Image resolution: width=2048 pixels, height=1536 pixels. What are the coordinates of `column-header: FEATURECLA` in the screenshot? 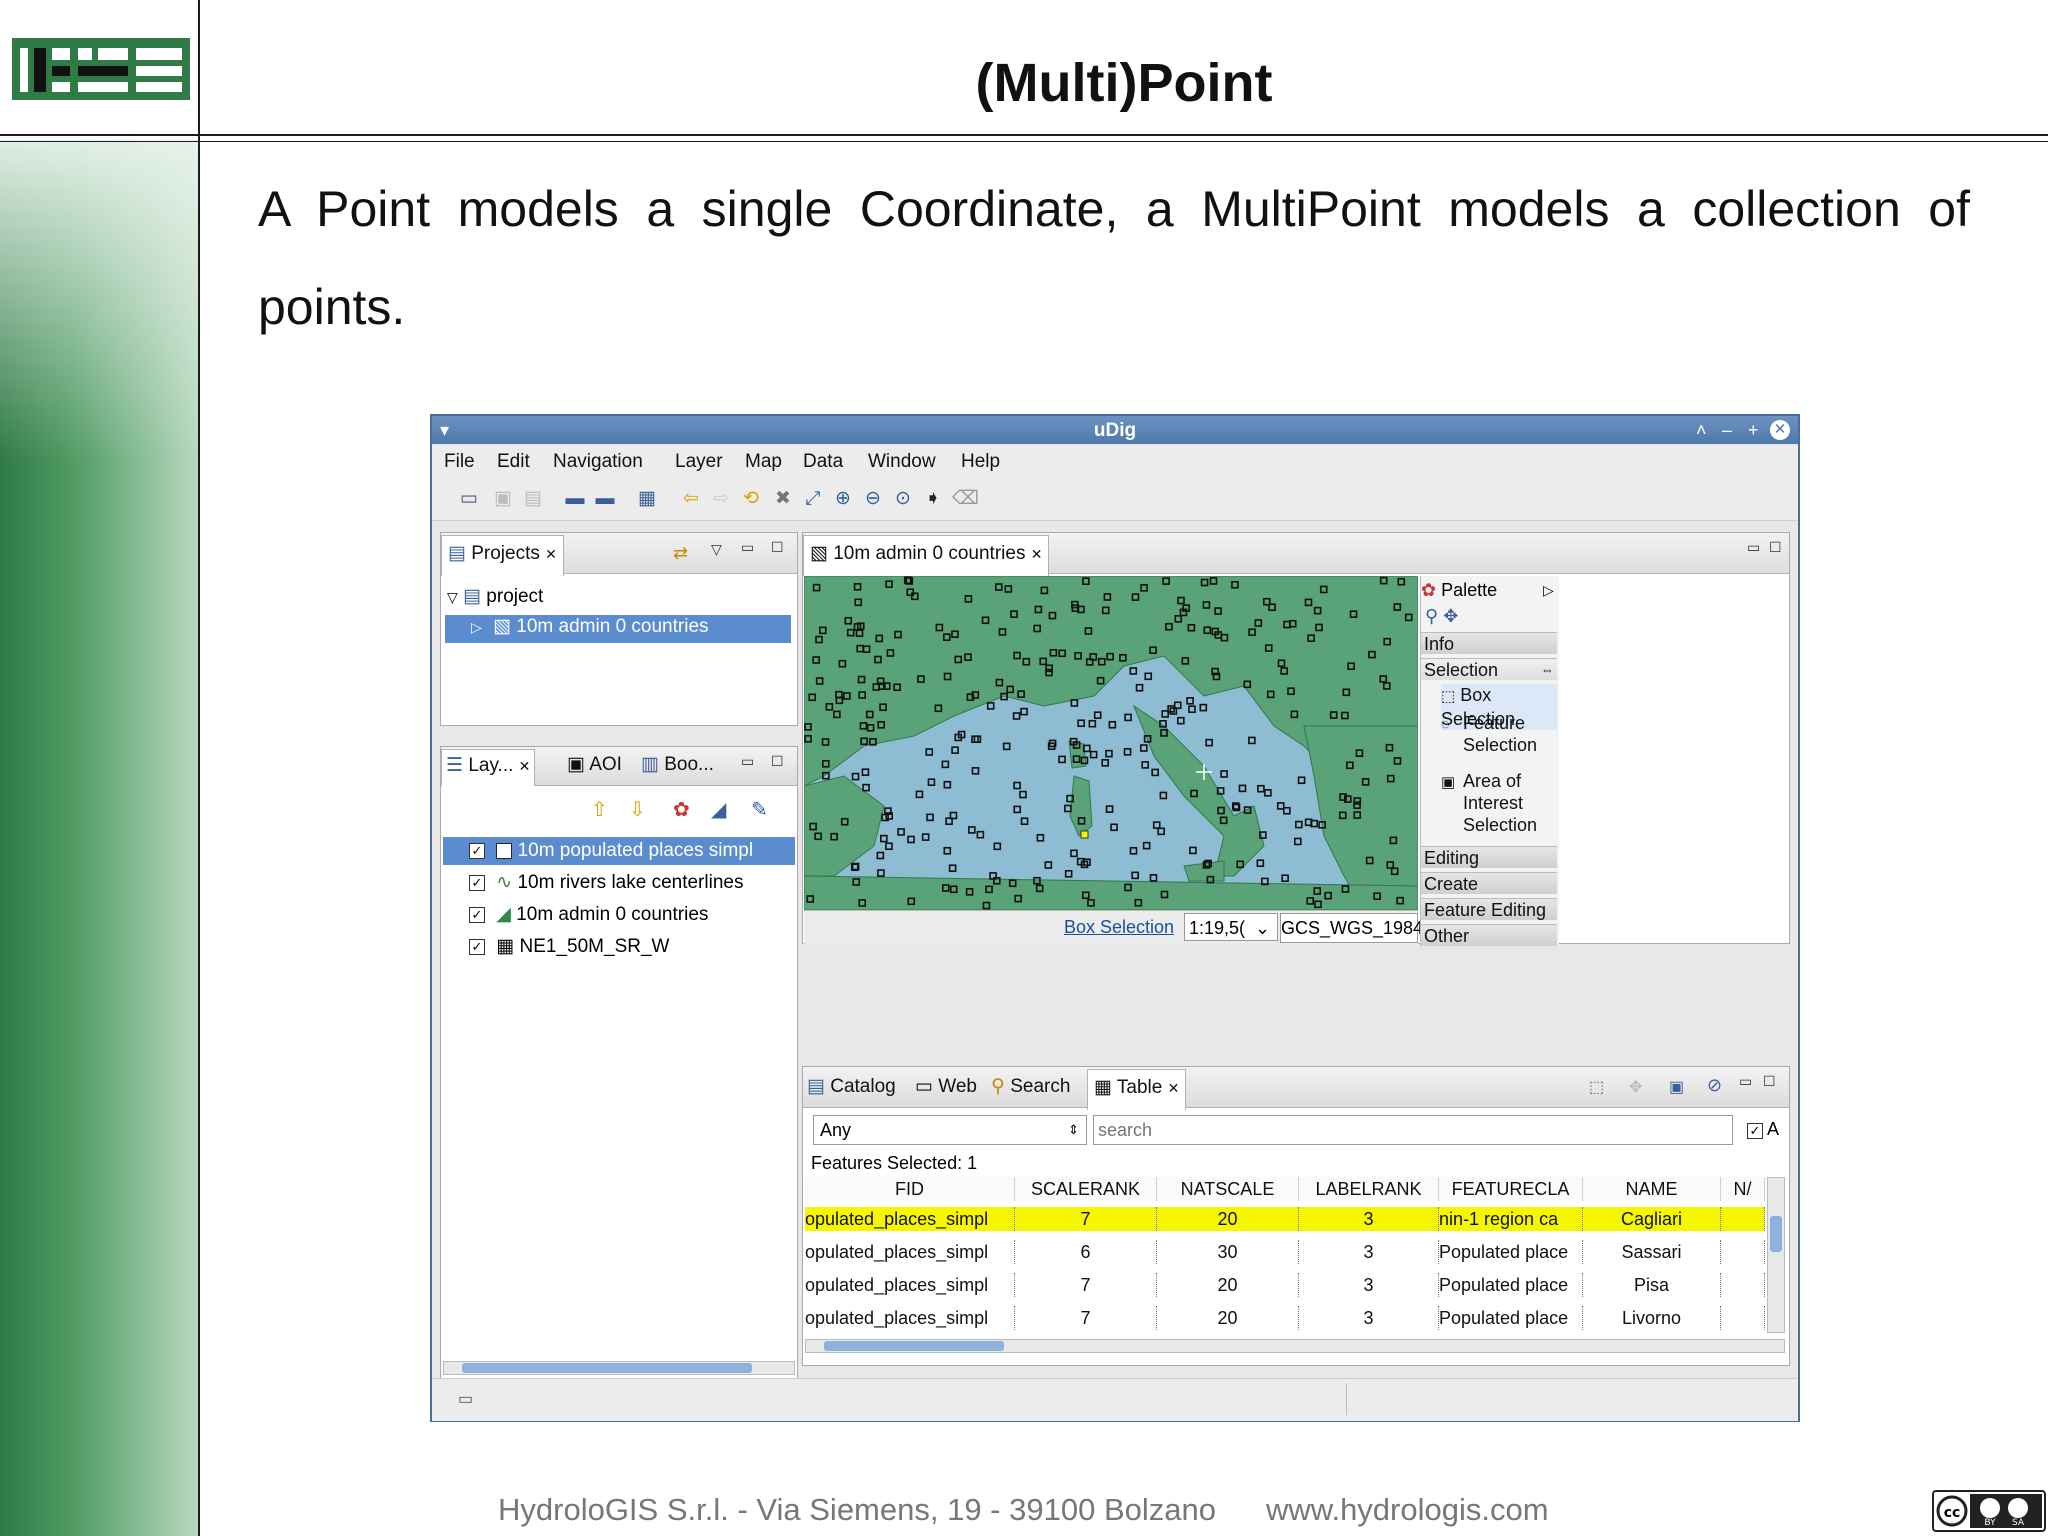 It's located at (1511, 1189).